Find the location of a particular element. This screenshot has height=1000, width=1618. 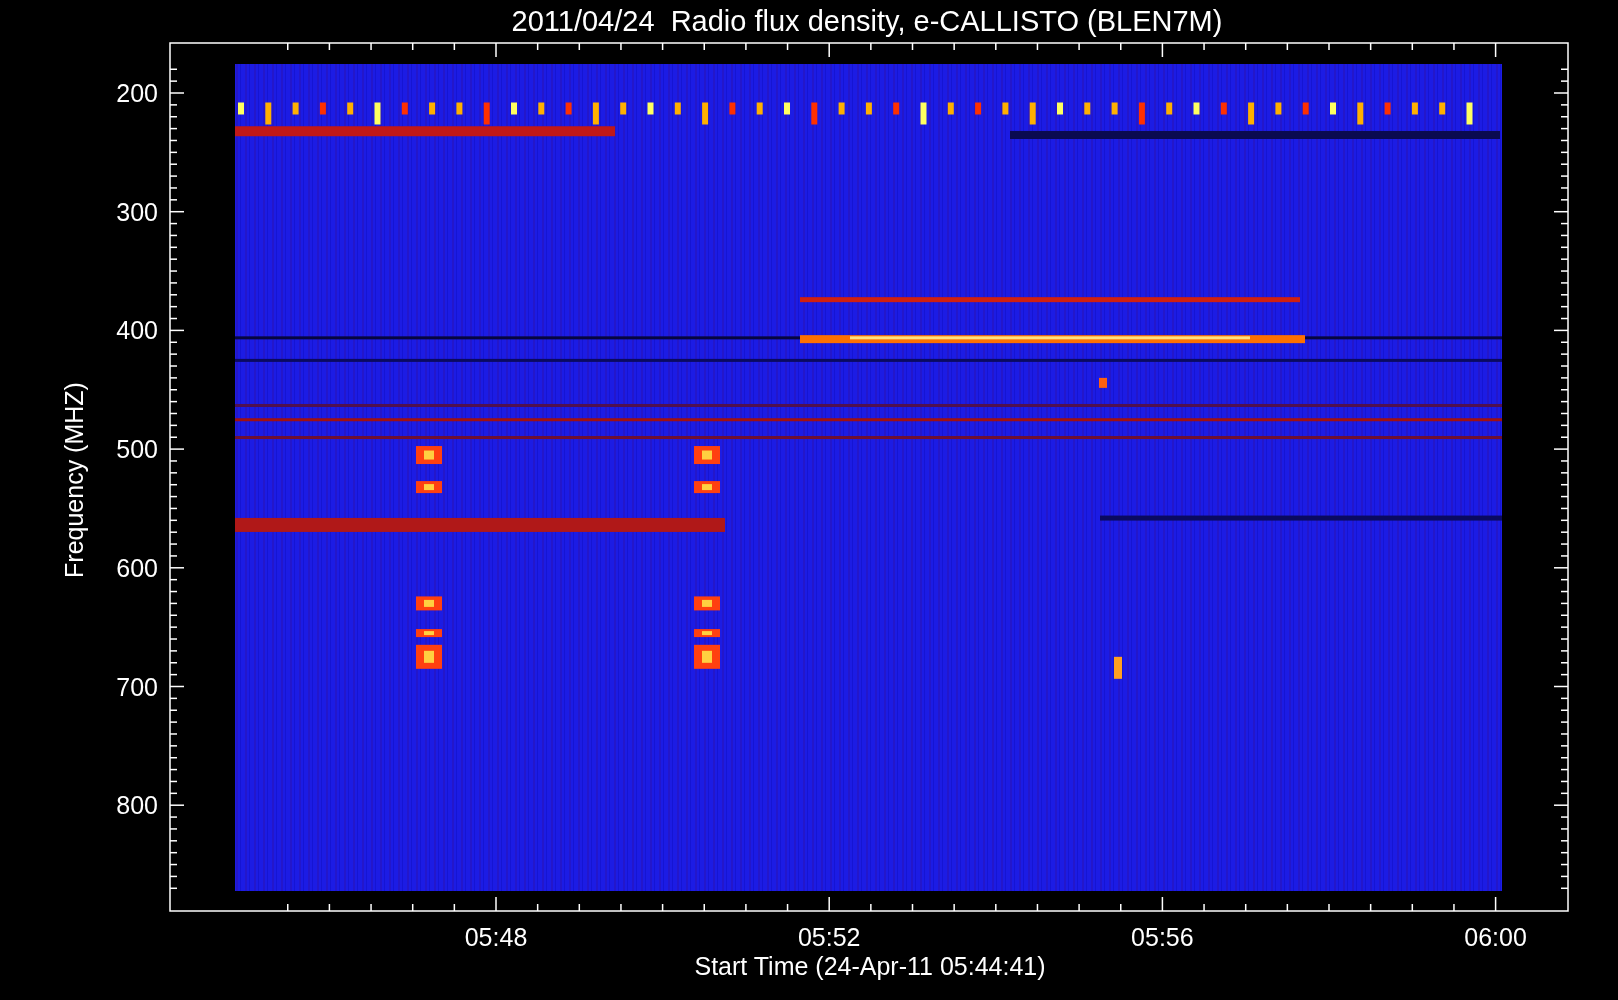

x-tick-label: 05:48 is located at coordinates (496, 937).